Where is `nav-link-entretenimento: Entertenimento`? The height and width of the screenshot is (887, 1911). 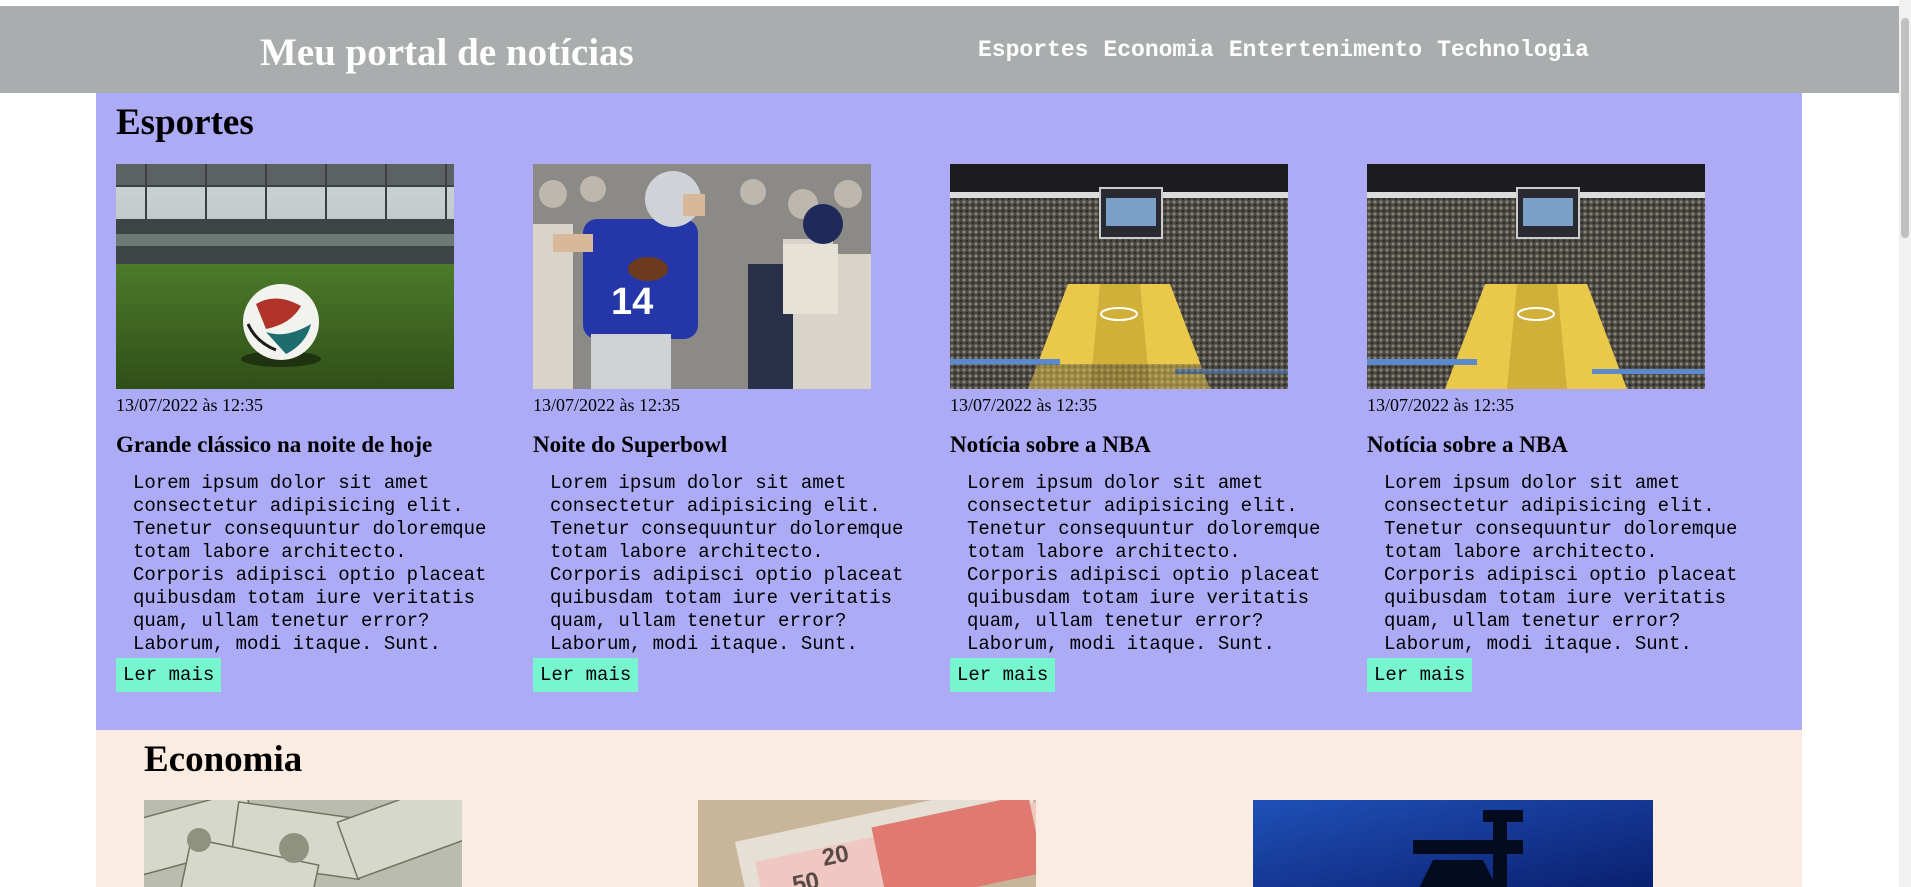 nav-link-entretenimento: Entertenimento is located at coordinates (1325, 50).